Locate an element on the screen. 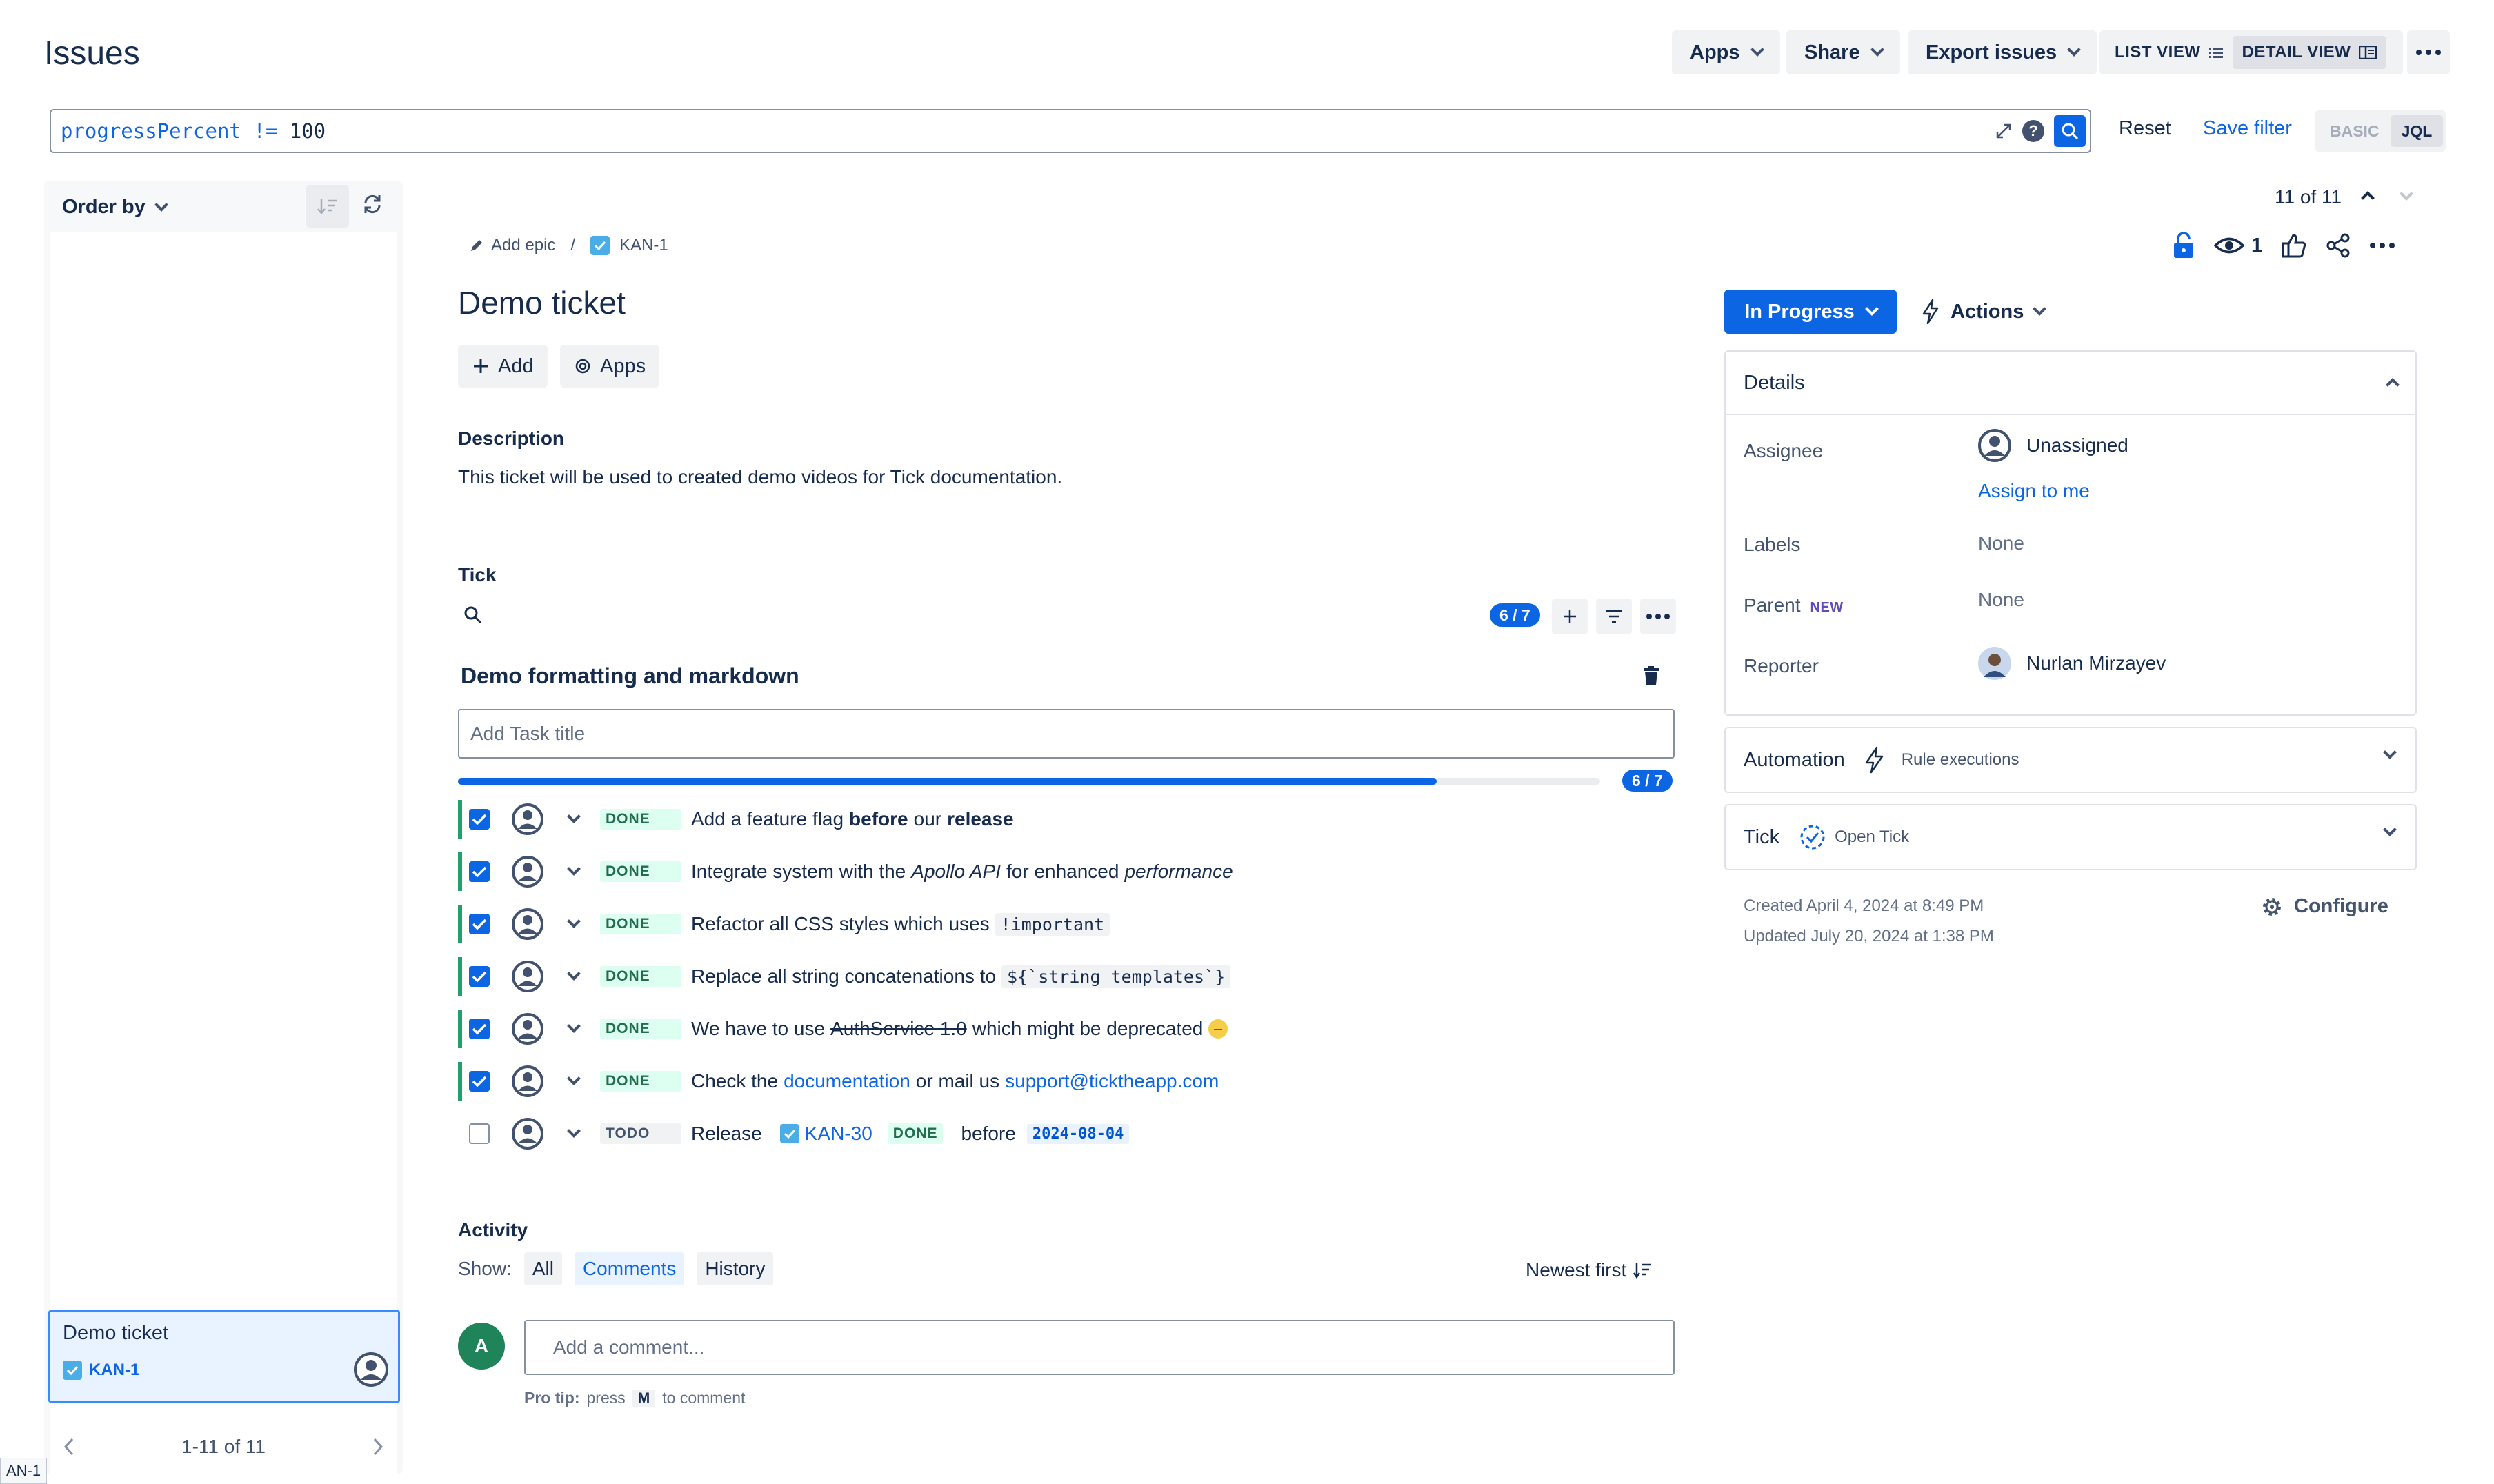  labels-value: None is located at coordinates (2001, 543).